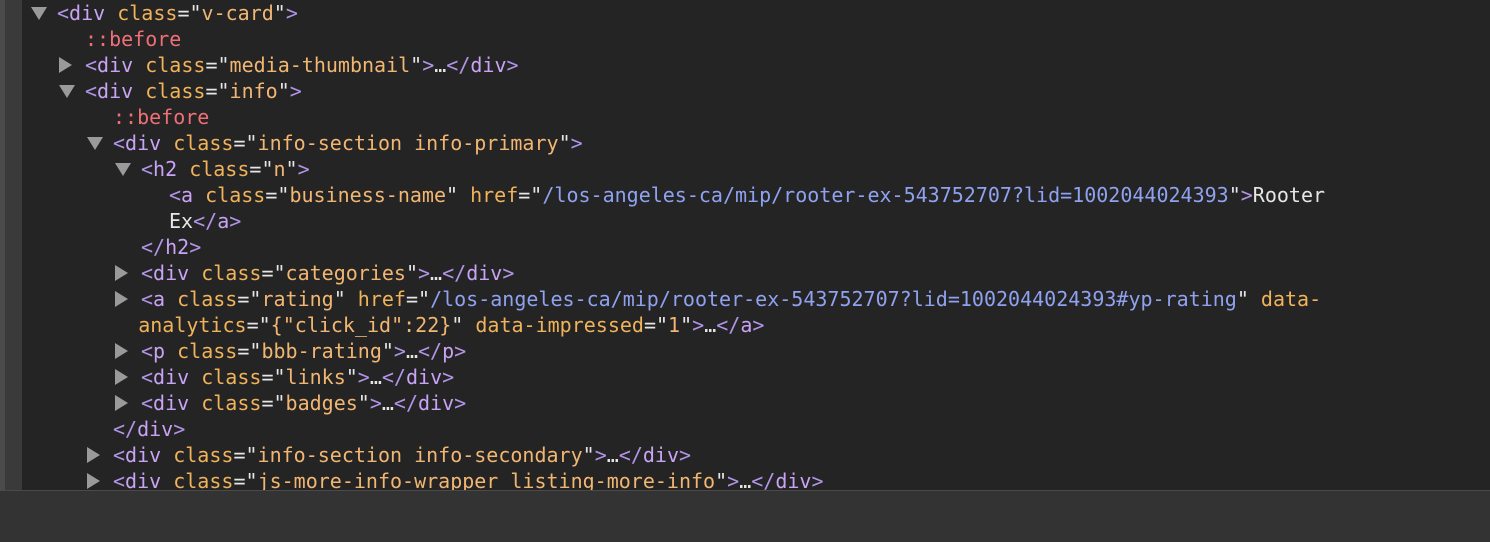 Image resolution: width=1490 pixels, height=542 pixels. I want to click on tag-name: p, so click(448, 351).